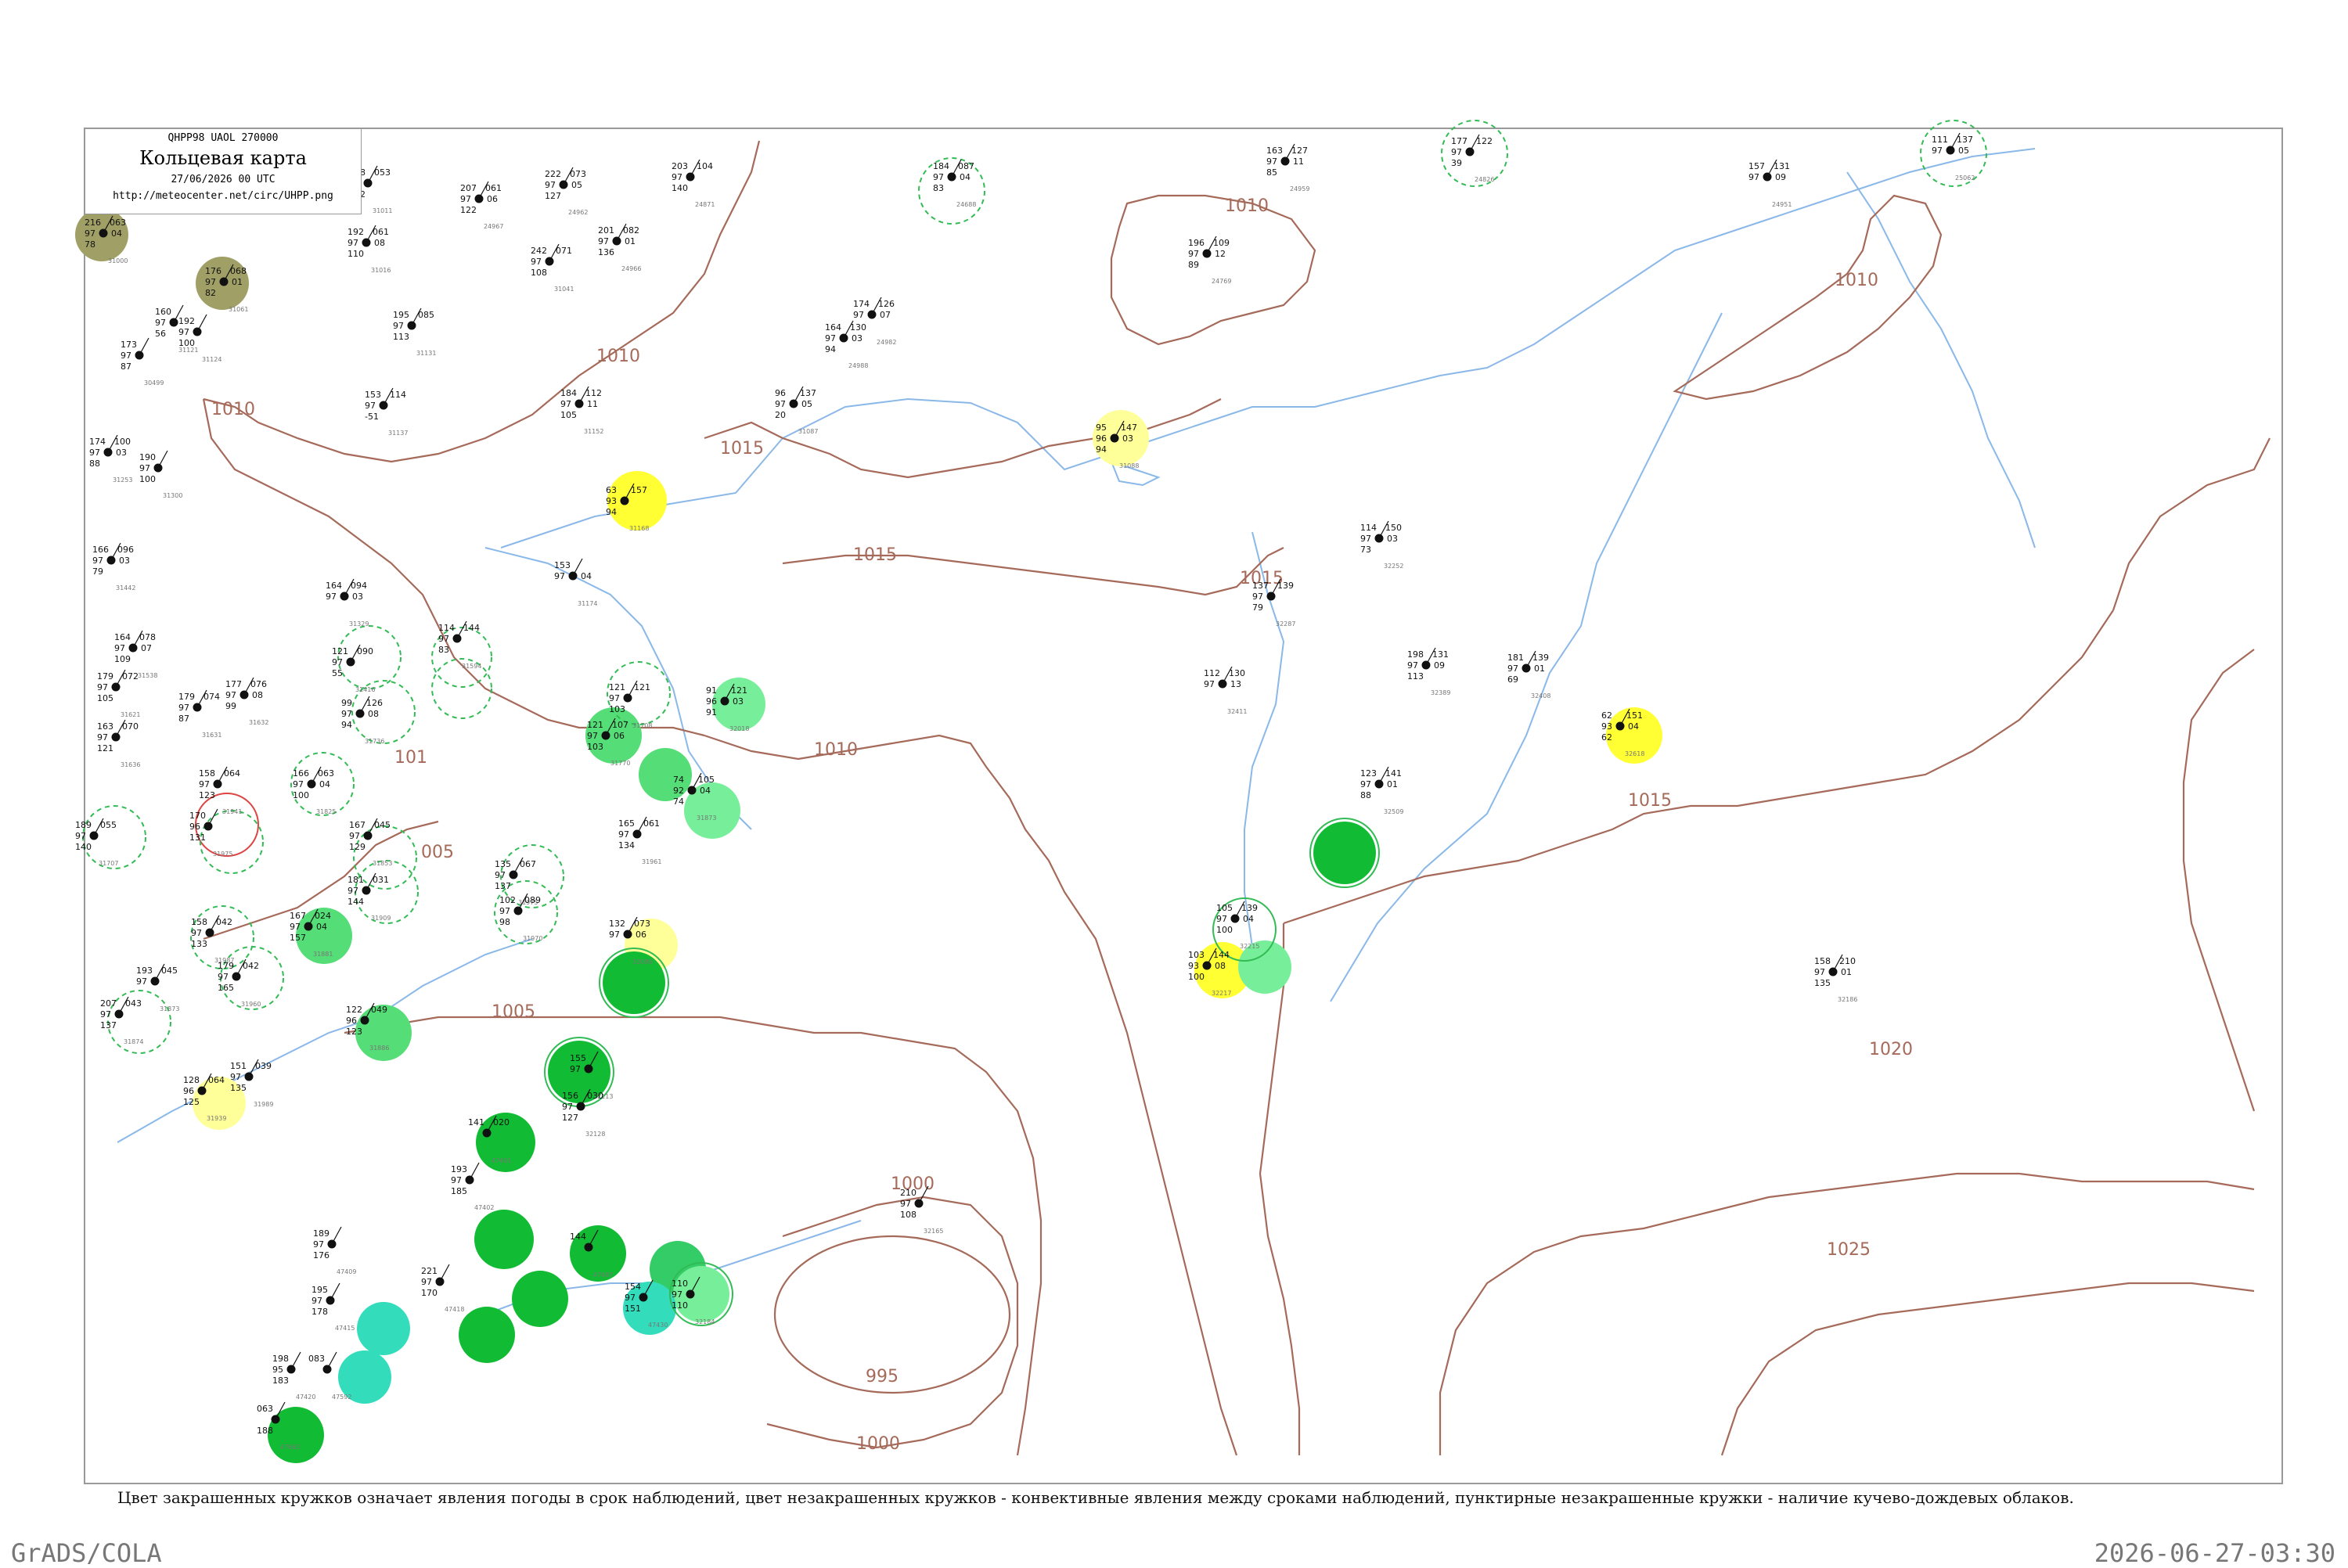 This screenshot has height=1568, width=2348. What do you see at coordinates (1221, 243) in the screenshot?
I see `station-pressure: 109` at bounding box center [1221, 243].